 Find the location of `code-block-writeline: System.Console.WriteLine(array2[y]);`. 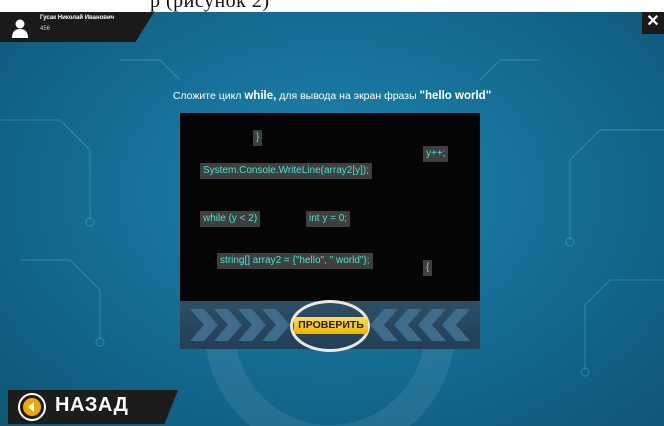

code-block-writeline: System.Console.WriteLine(array2[y]); is located at coordinates (286, 171).